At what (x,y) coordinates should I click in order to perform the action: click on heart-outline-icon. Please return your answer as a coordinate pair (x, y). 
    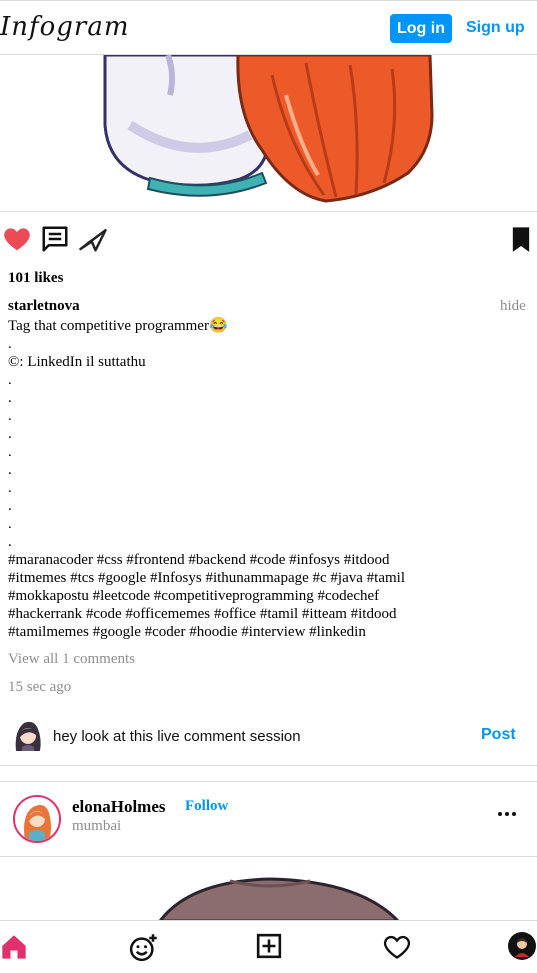
    Looking at the image, I should click on (398, 948).